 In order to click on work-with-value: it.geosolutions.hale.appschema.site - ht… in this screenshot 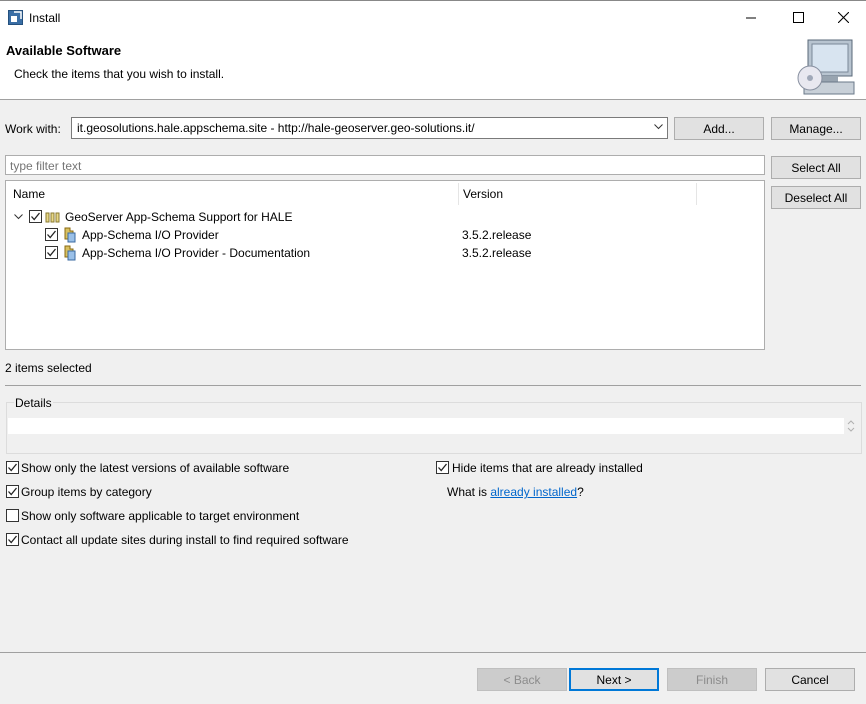, I will do `click(276, 128)`.